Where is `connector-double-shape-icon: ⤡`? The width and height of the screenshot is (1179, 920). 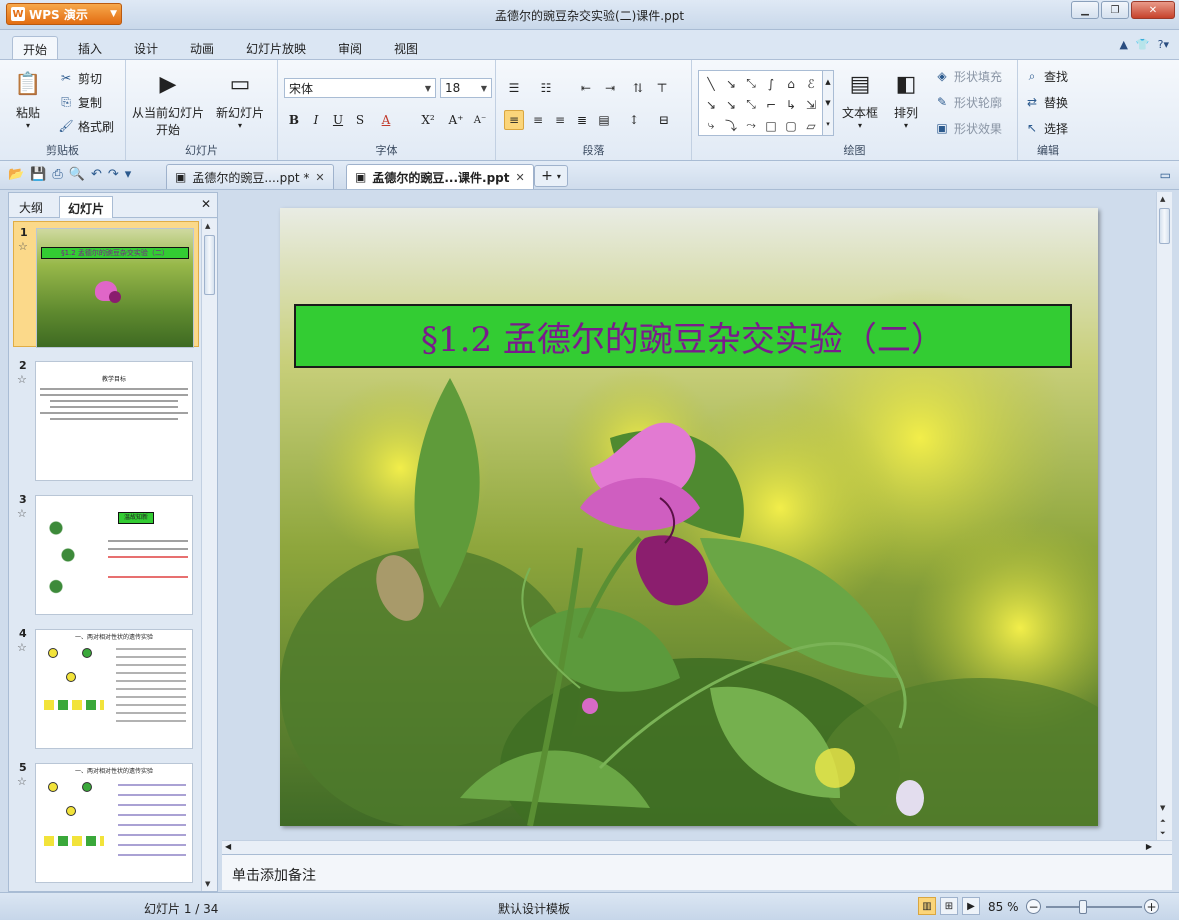
connector-double-shape-icon: ⤡ is located at coordinates (751, 104).